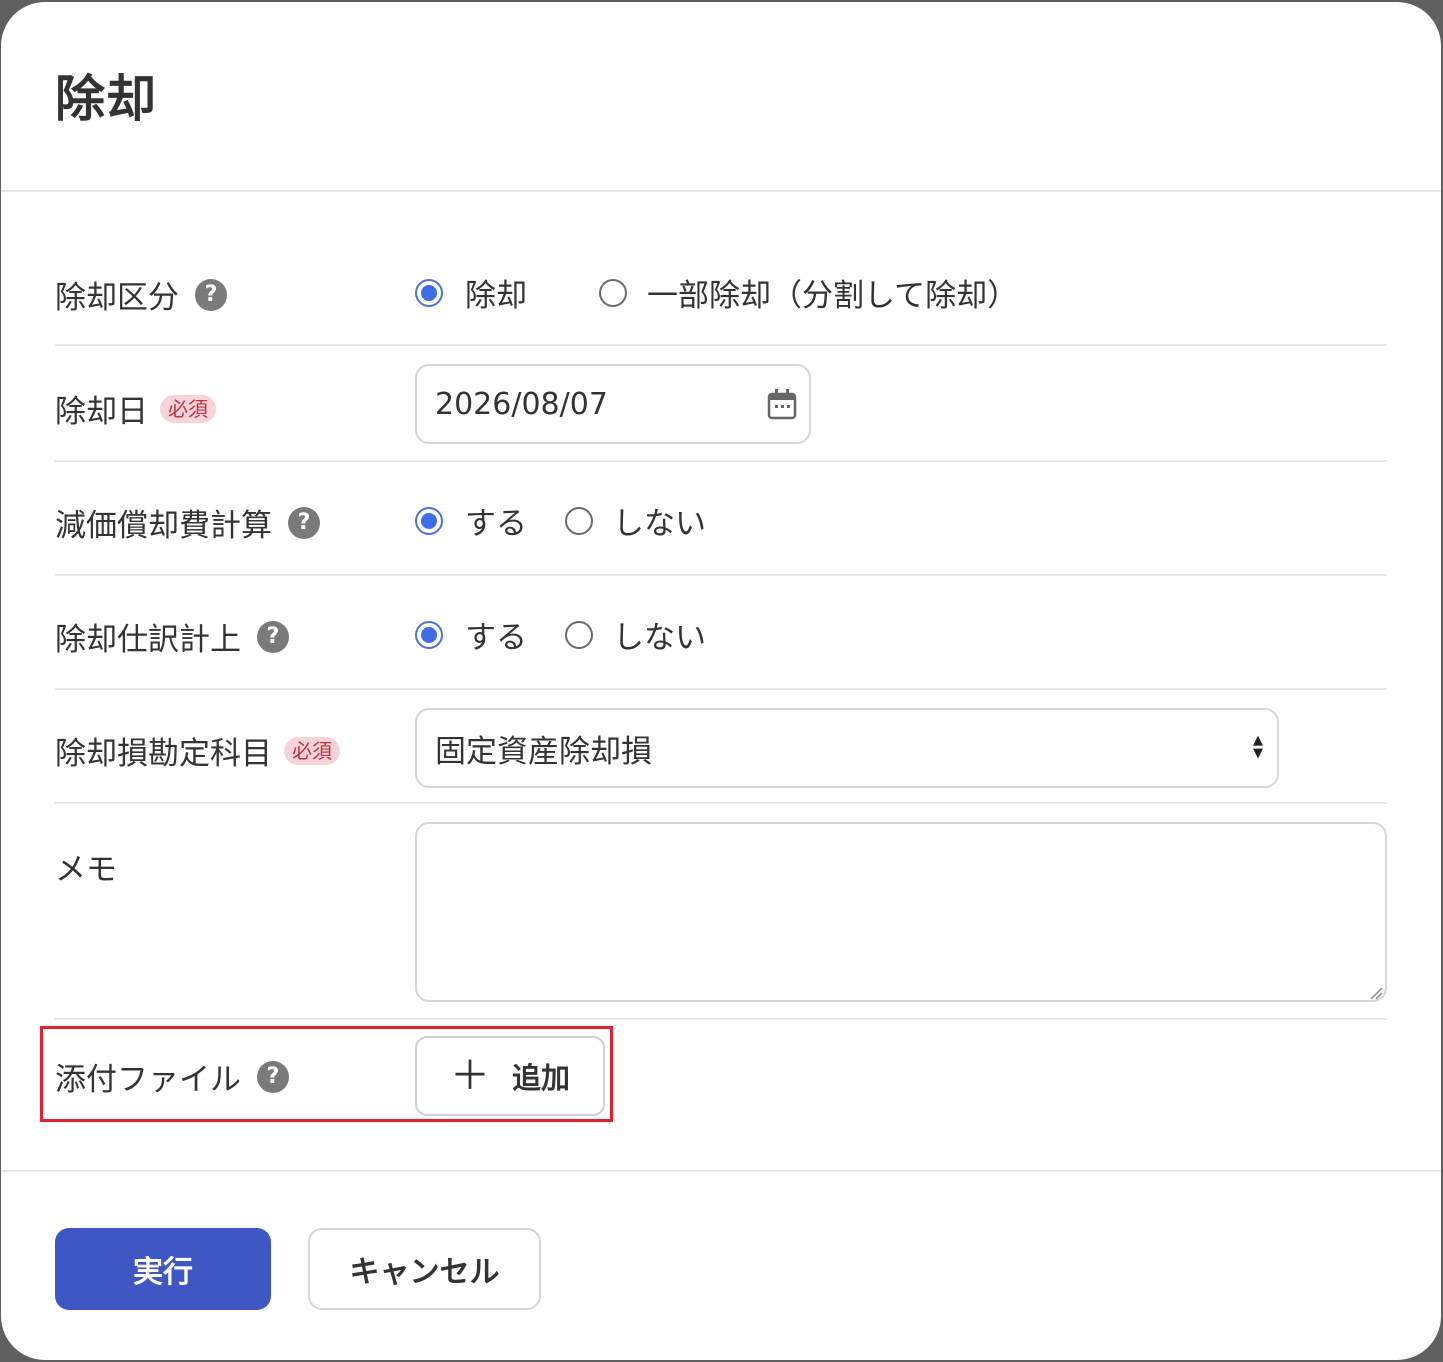  Describe the element at coordinates (135, 408) in the screenshot. I see `disposal-date-label: 除却日 必須` at that location.